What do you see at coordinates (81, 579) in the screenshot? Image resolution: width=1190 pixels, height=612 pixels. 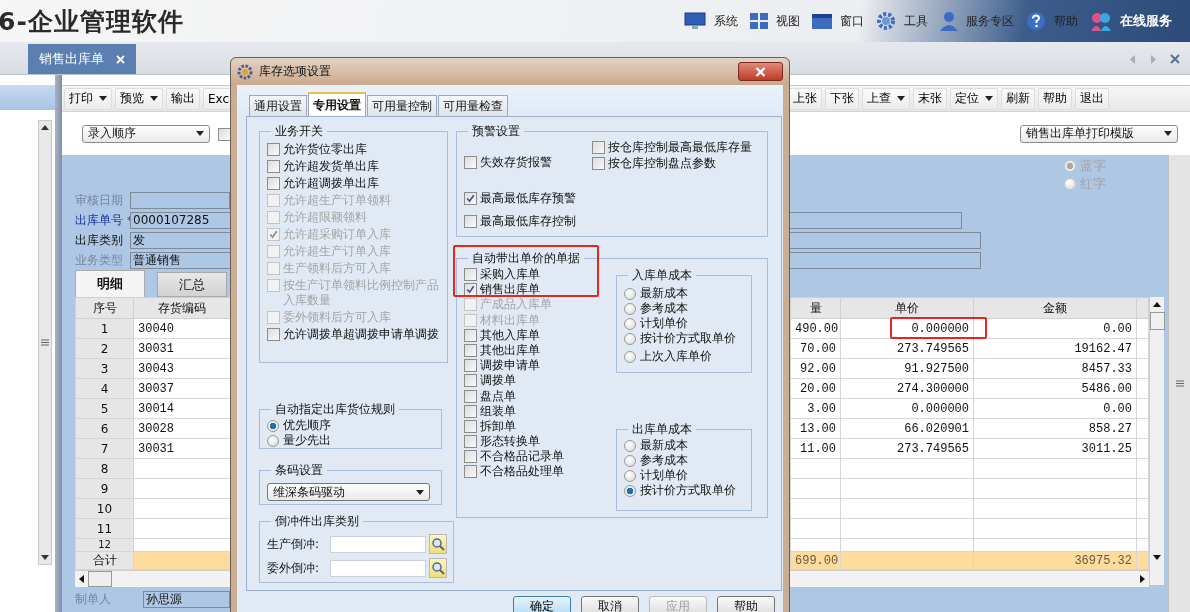 I see `scroll-left-icon` at bounding box center [81, 579].